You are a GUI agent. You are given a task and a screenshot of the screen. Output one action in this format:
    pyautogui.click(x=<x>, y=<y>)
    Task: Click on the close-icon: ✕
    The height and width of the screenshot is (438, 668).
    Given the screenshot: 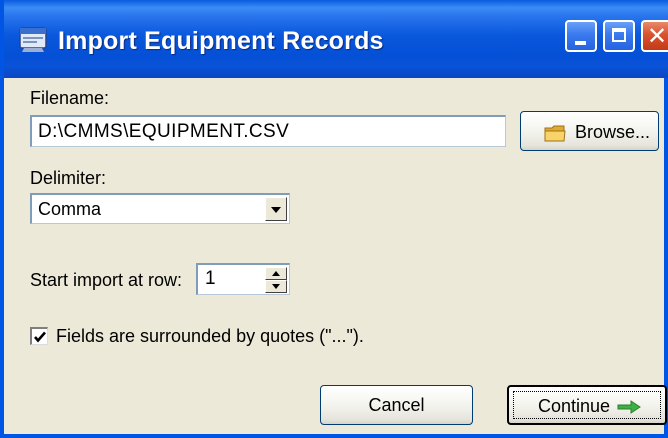 What is the action you would take?
    pyautogui.click(x=657, y=36)
    